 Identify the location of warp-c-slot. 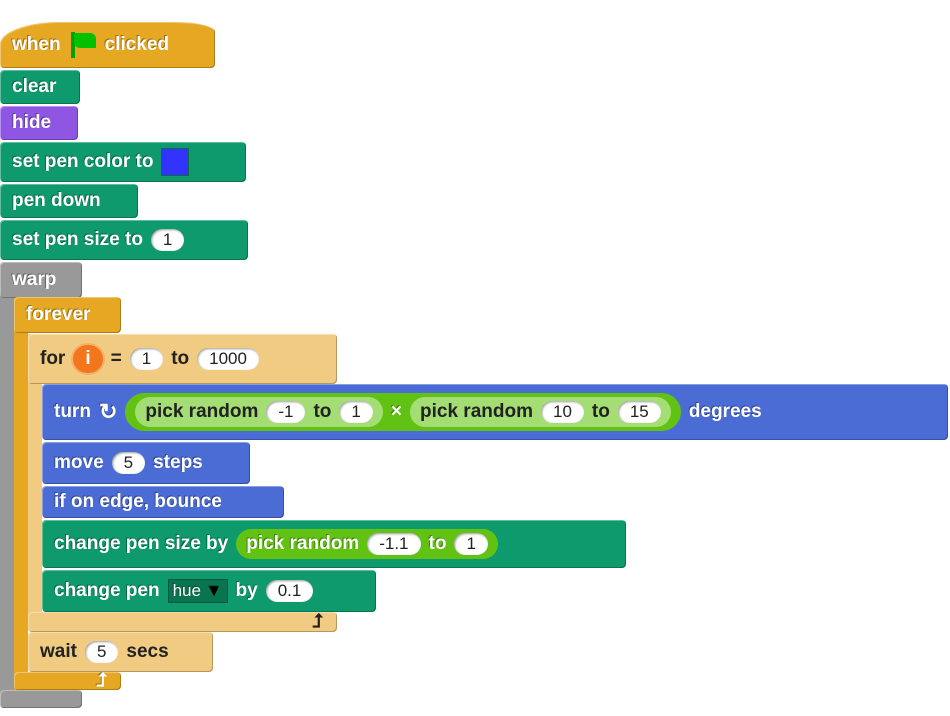
(7, 485).